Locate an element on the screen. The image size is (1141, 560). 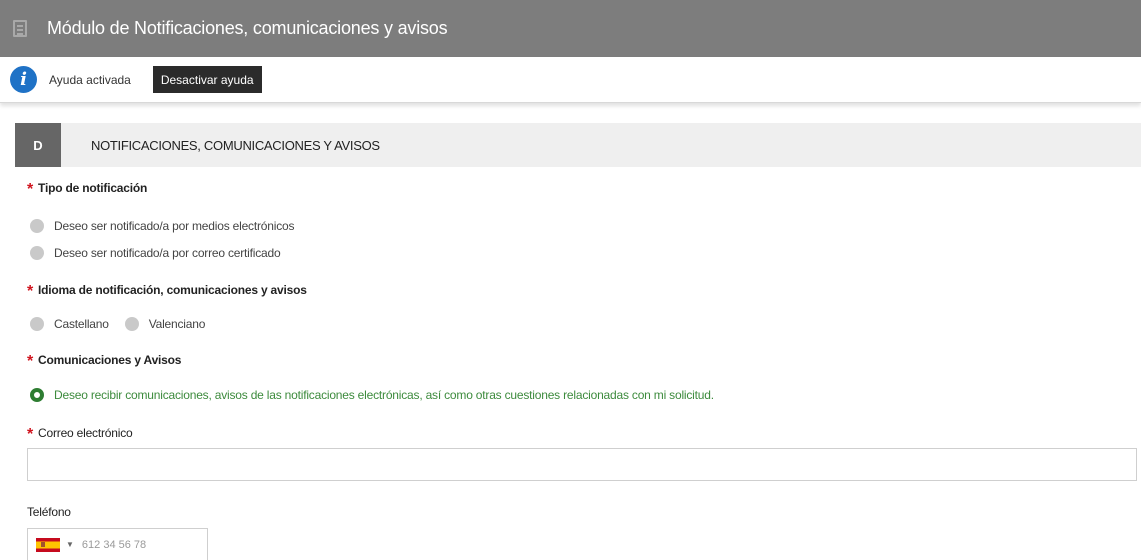
info-icon: i is located at coordinates (23, 79).